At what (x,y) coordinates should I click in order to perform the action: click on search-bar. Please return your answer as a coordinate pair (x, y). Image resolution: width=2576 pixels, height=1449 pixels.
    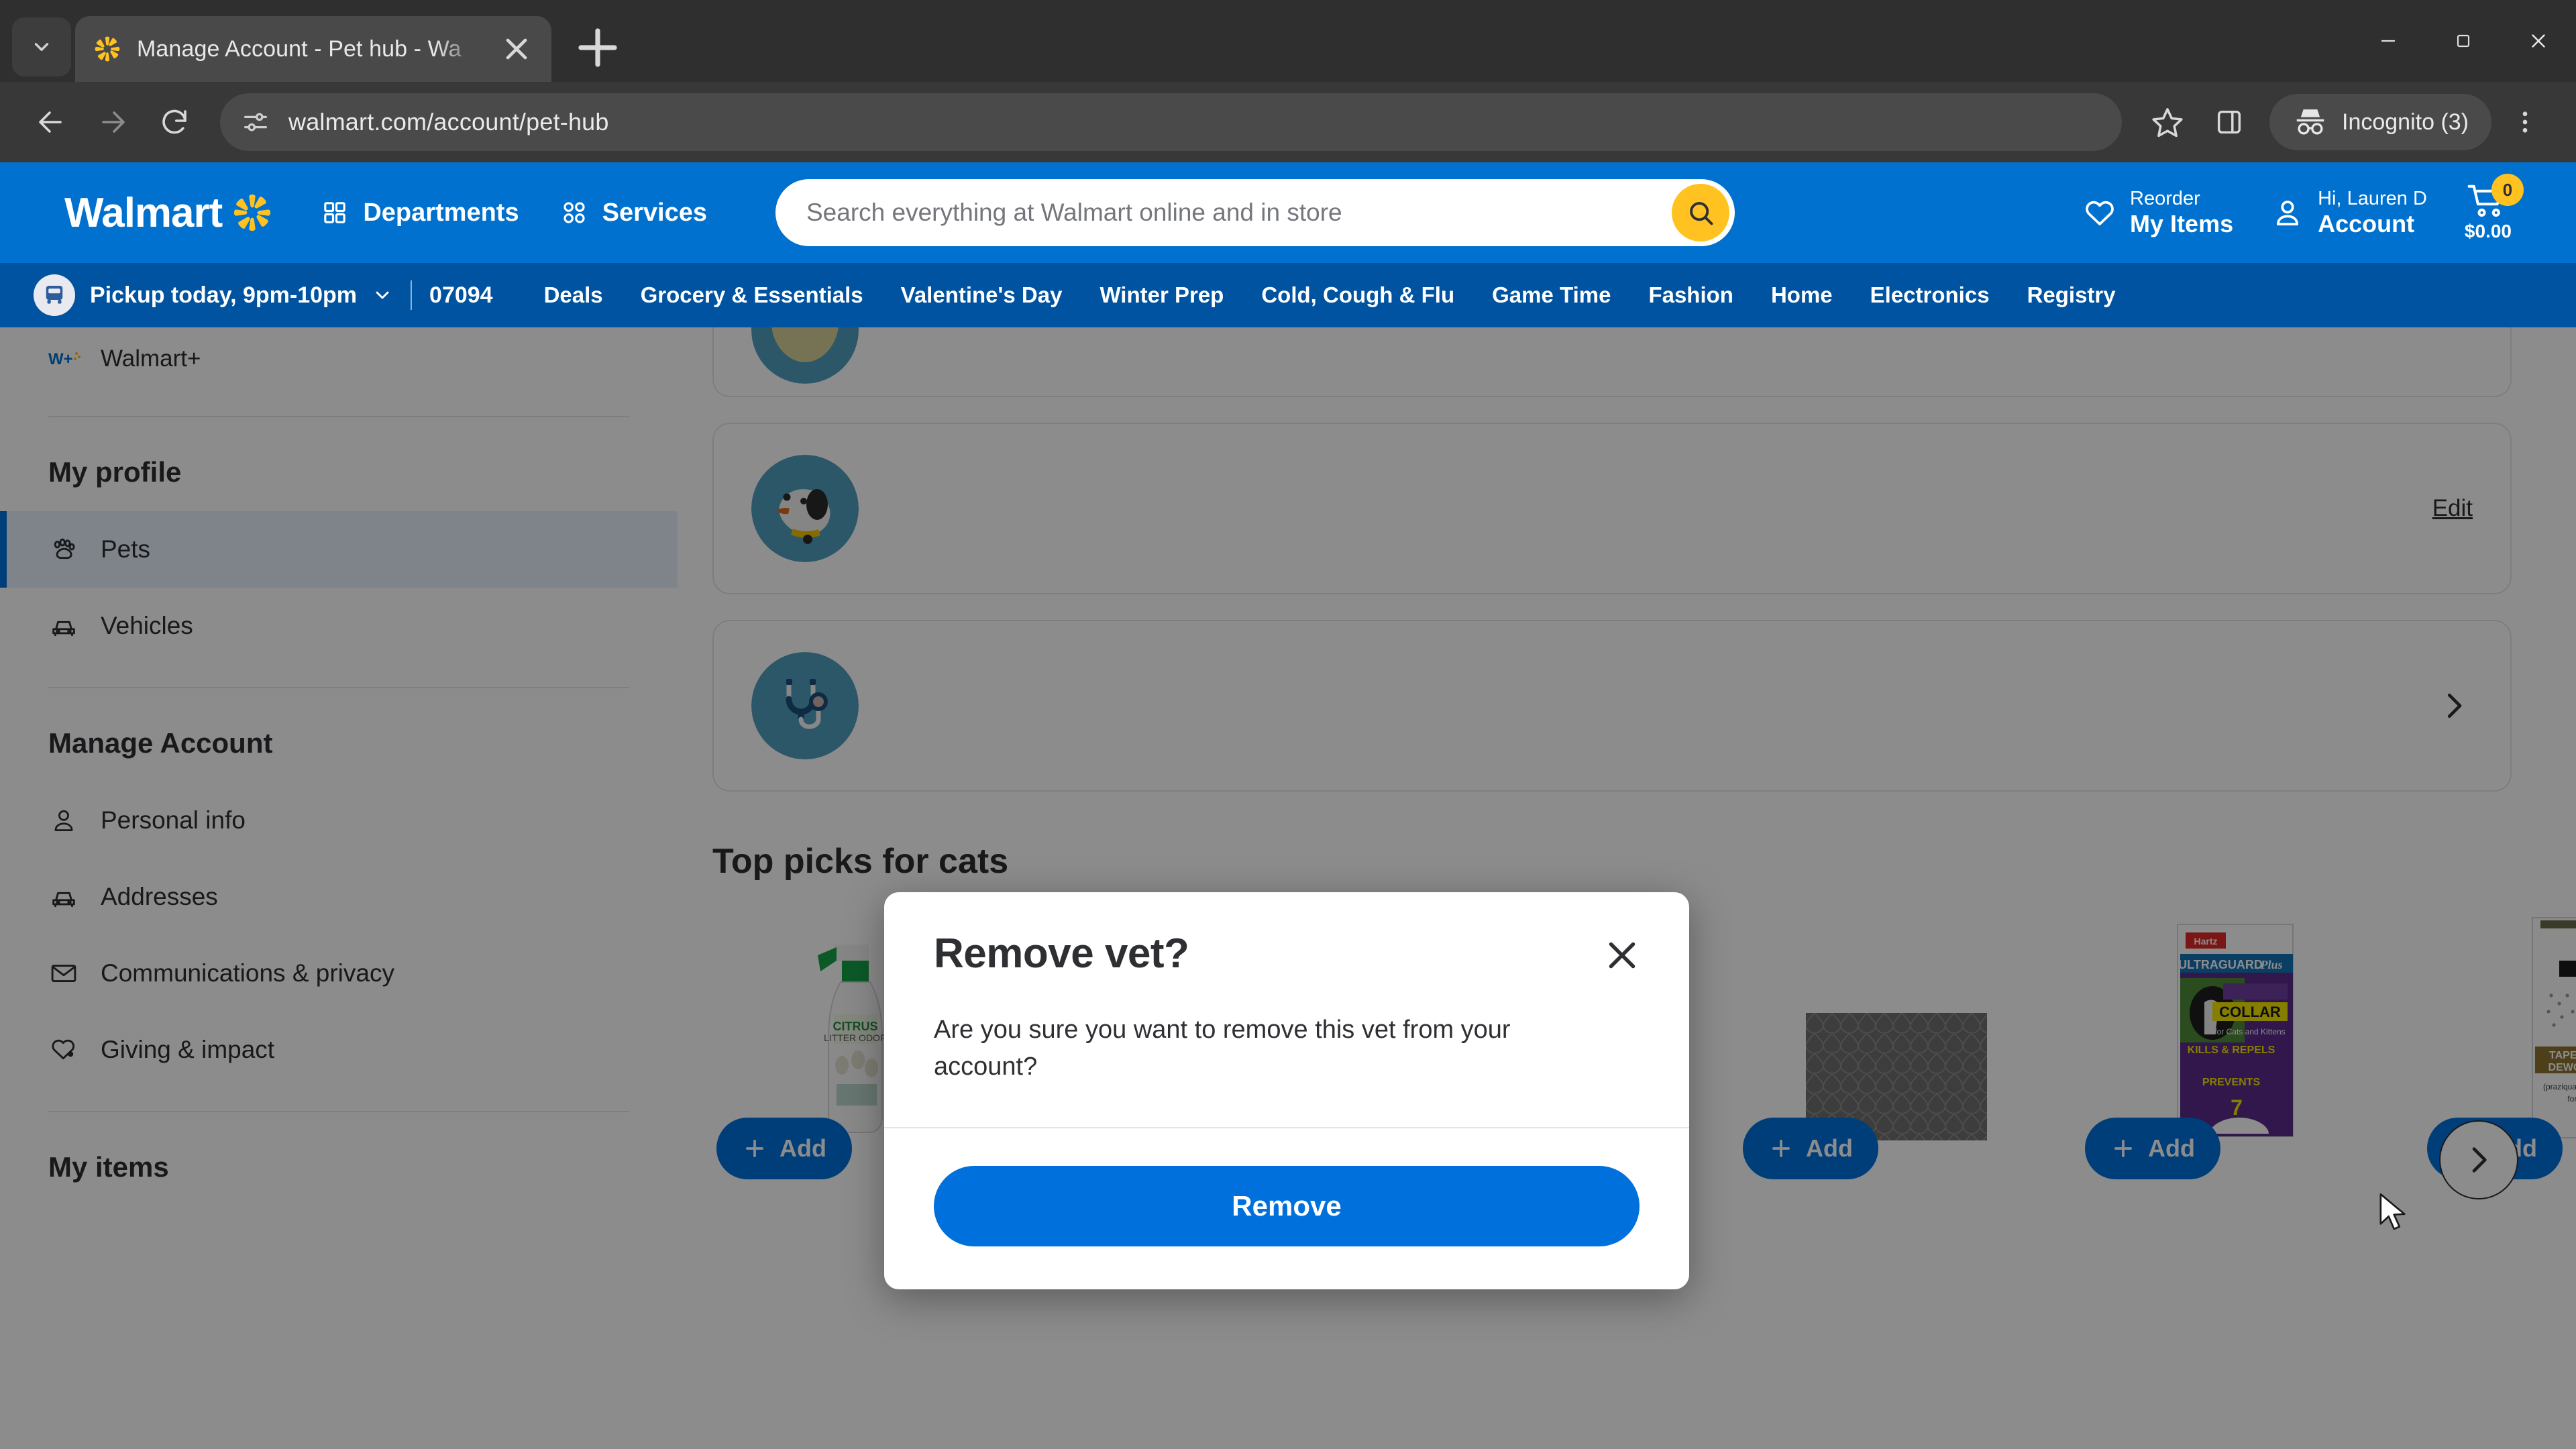
    Looking at the image, I should click on (1255, 212).